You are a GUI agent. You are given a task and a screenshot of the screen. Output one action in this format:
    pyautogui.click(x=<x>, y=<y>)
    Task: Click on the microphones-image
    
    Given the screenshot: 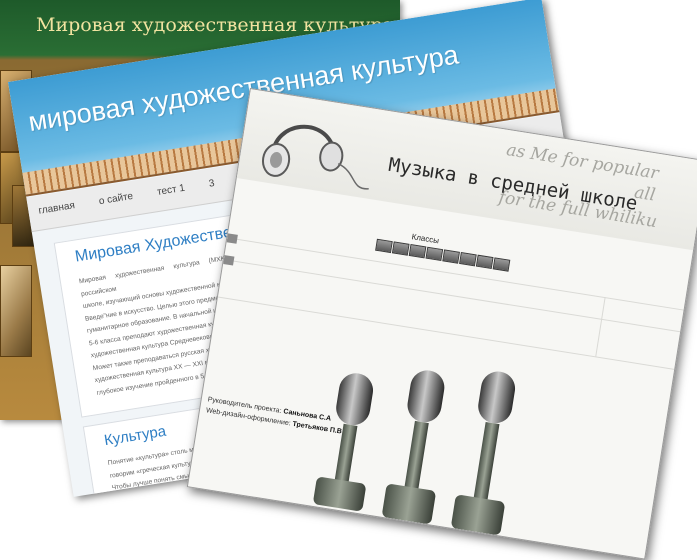 What is the action you would take?
    pyautogui.click(x=414, y=452)
    